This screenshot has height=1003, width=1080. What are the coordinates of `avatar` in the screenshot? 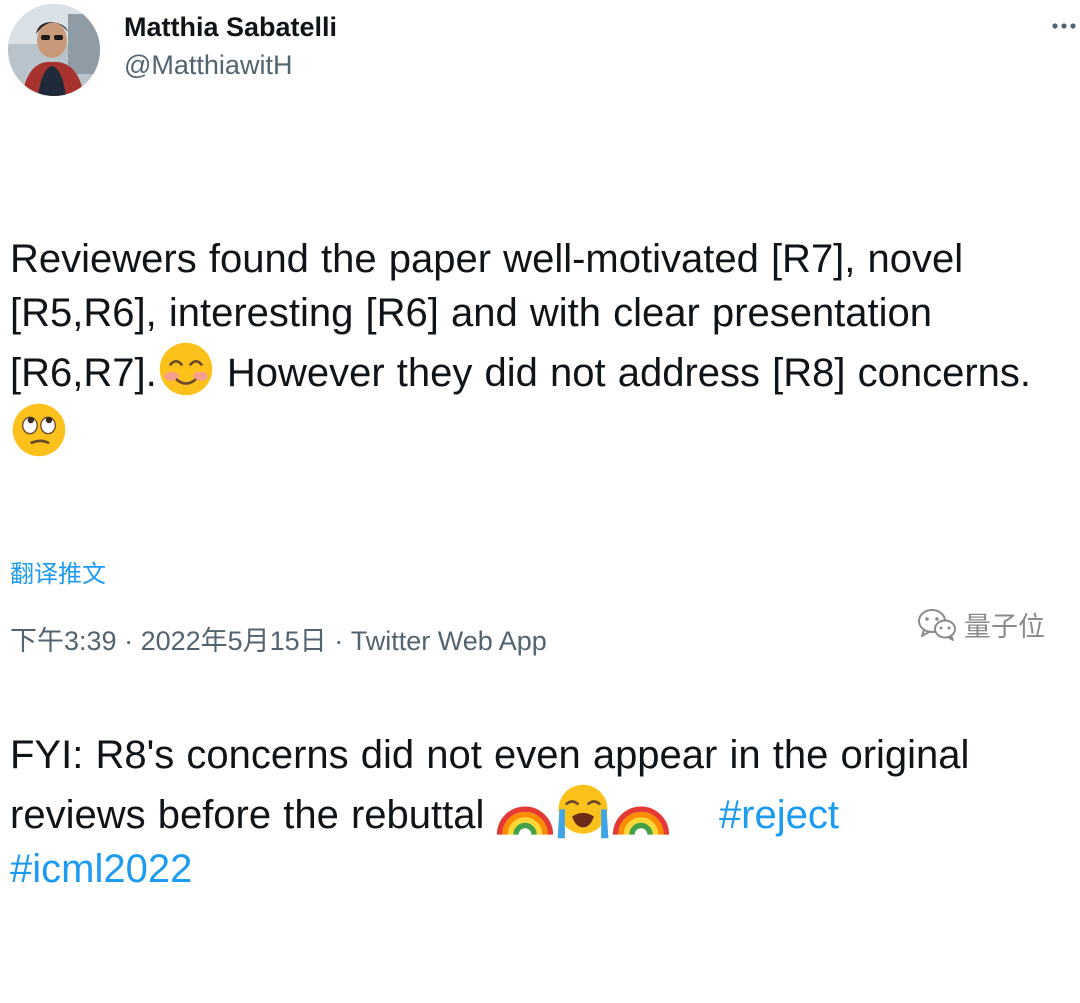 It's located at (54, 50).